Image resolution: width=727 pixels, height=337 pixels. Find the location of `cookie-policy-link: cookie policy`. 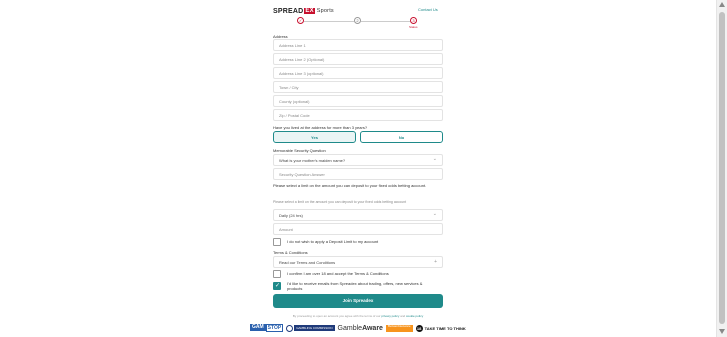

cookie-policy-link: cookie policy is located at coordinates (414, 316).